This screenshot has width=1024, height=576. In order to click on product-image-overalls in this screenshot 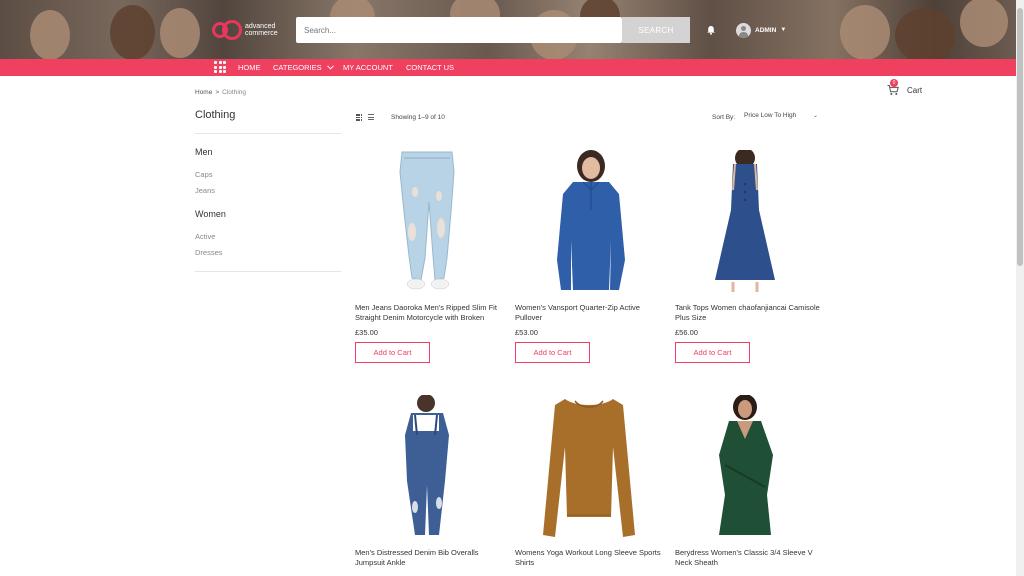, I will do `click(429, 468)`.